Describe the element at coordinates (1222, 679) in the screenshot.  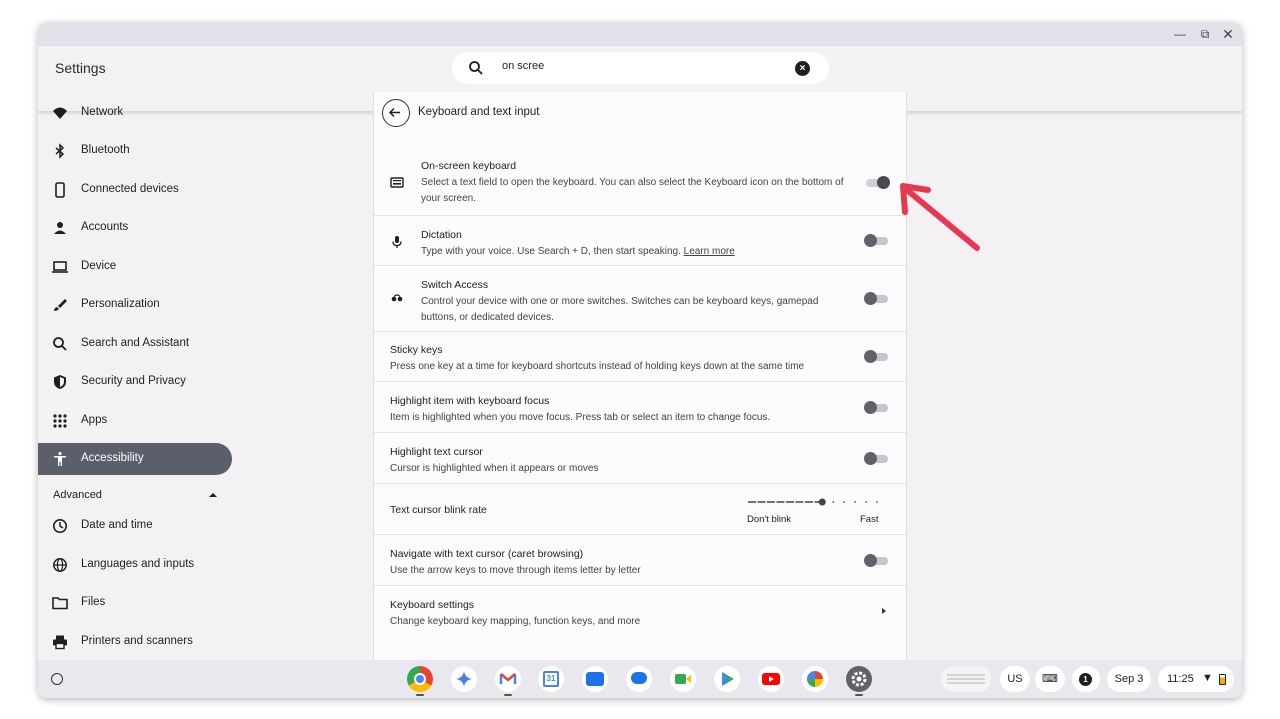
I see `battery-icon` at that location.